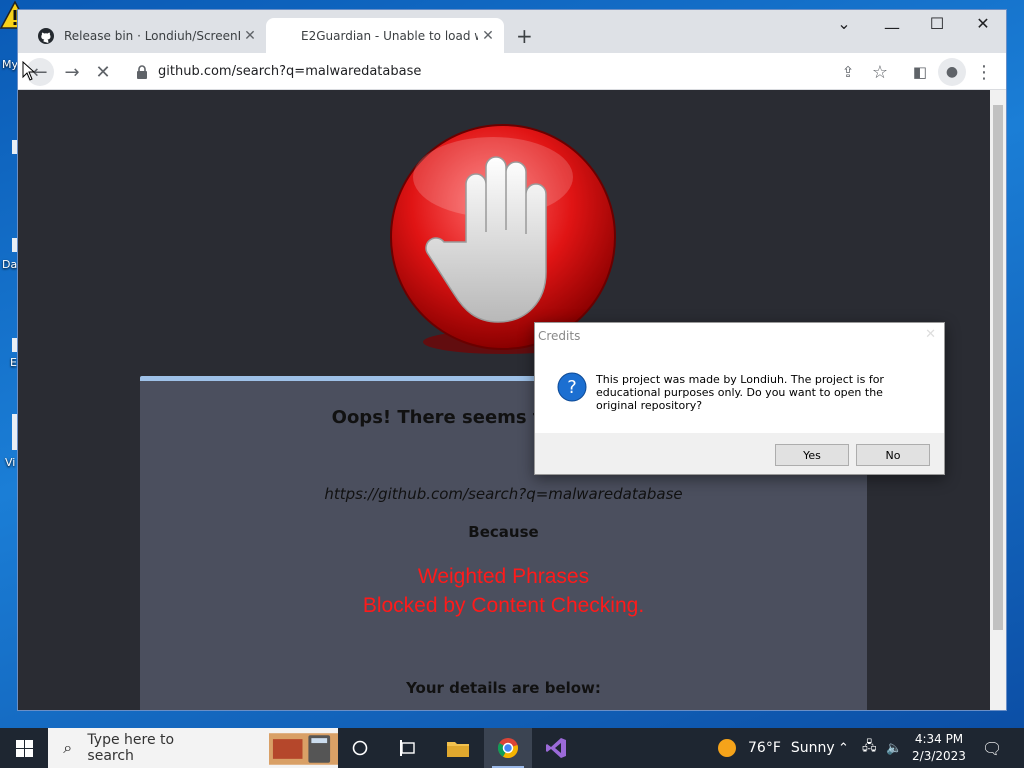 This screenshot has width=1024, height=768. I want to click on tab-title: Release bin · Londiuh/ScreenFuck, so click(152, 35).